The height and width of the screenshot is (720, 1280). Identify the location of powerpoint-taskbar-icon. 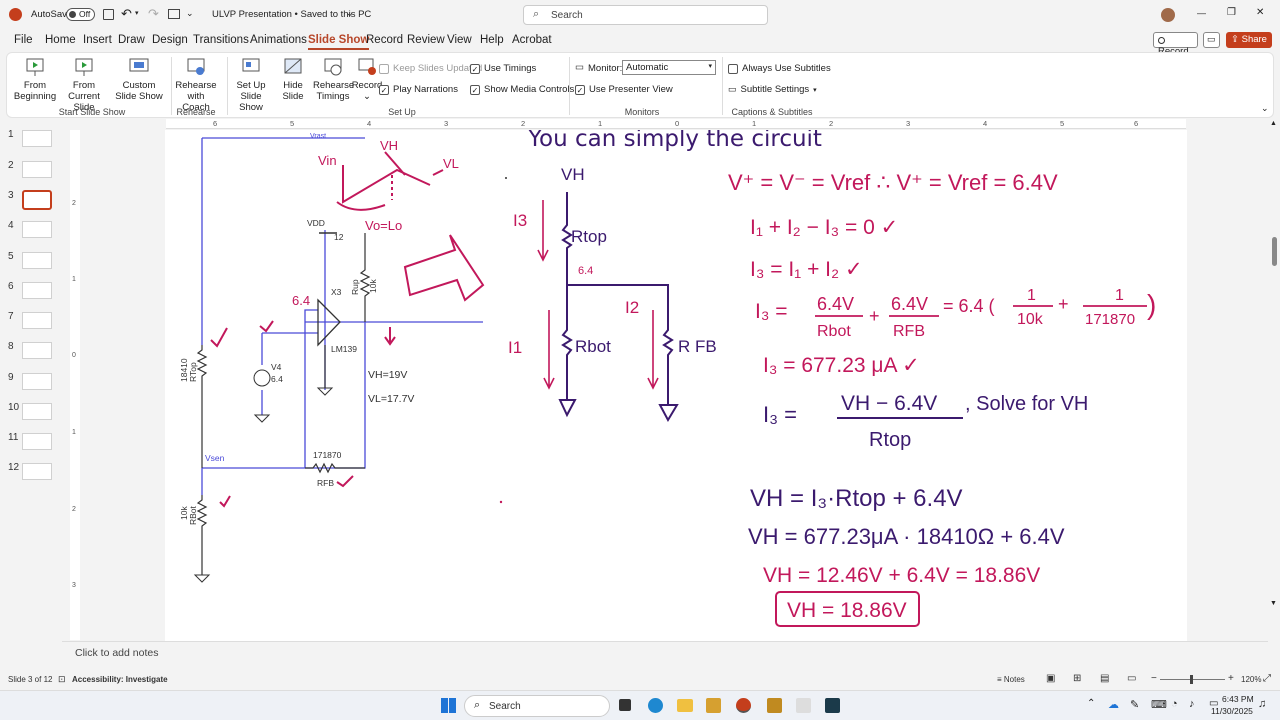
(743, 705).